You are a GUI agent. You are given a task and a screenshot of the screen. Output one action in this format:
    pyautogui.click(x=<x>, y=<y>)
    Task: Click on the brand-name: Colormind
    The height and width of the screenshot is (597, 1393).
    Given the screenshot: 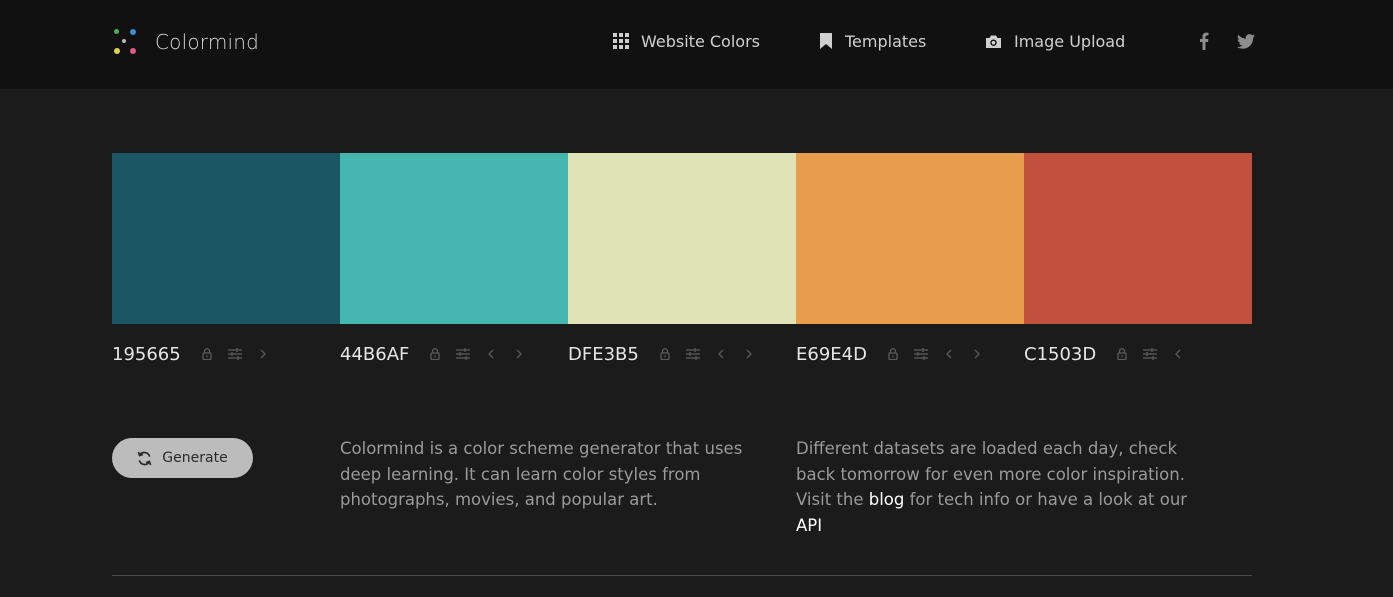 What is the action you would take?
    pyautogui.click(x=207, y=42)
    